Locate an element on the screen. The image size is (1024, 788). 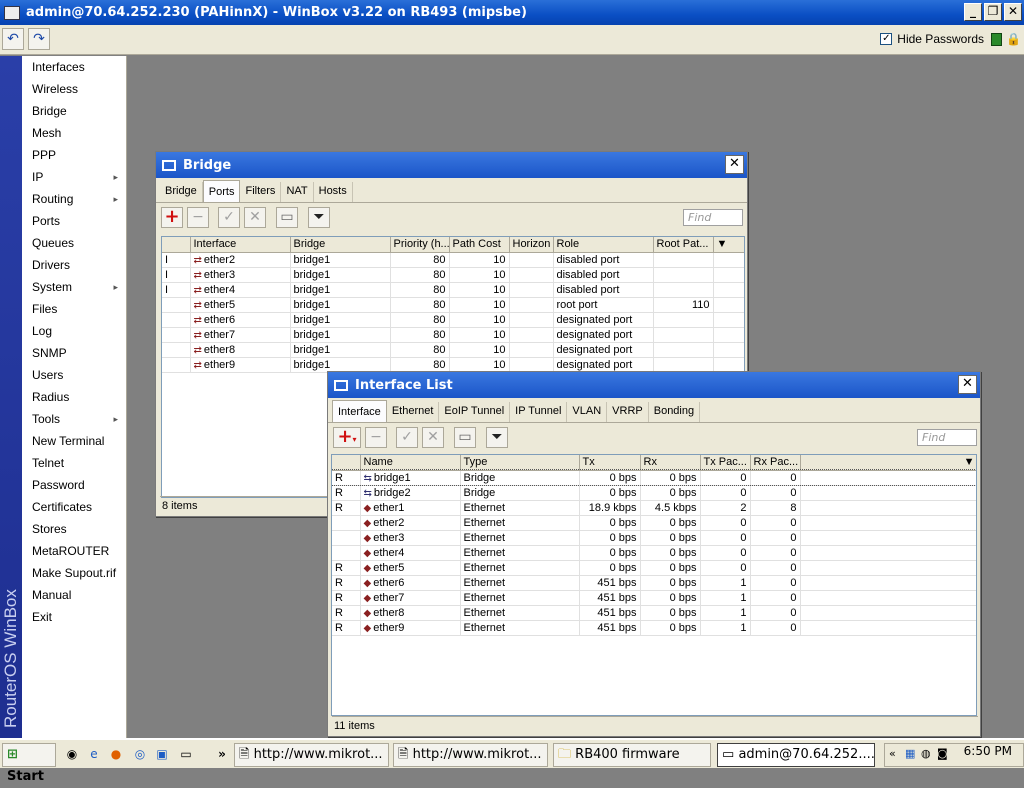
undo-button: ↶ is located at coordinates (13, 39).